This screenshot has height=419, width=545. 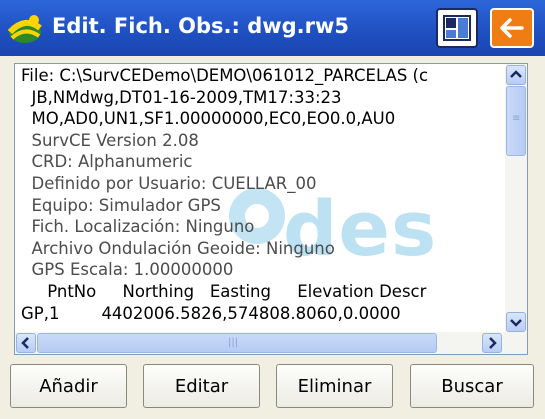 I want to click on title-bar: Edit. Fich. Obs.: dwg.rw5, so click(x=272, y=28).